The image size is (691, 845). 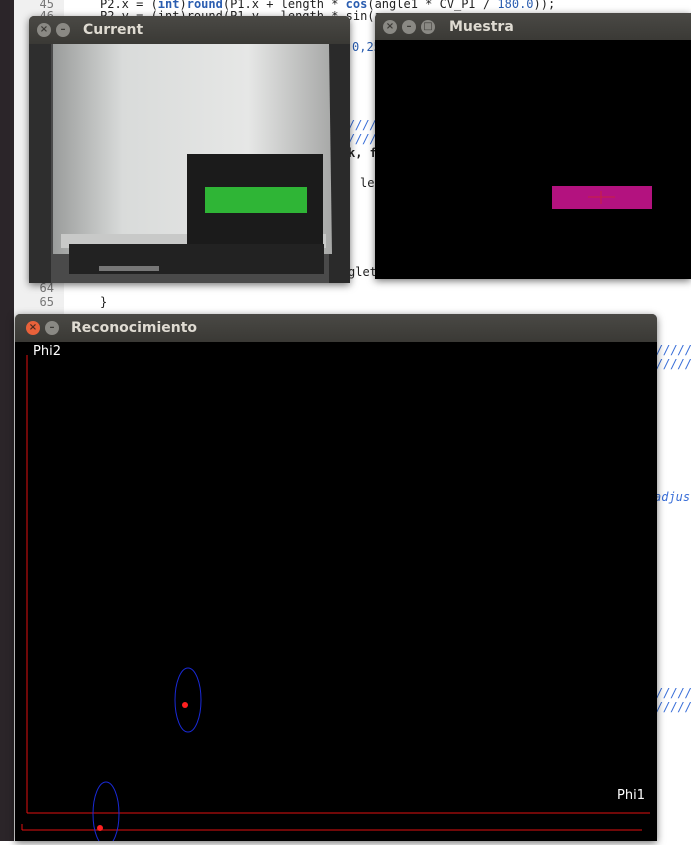 I want to click on muestra-window: × – □ Muestra, so click(x=533, y=146).